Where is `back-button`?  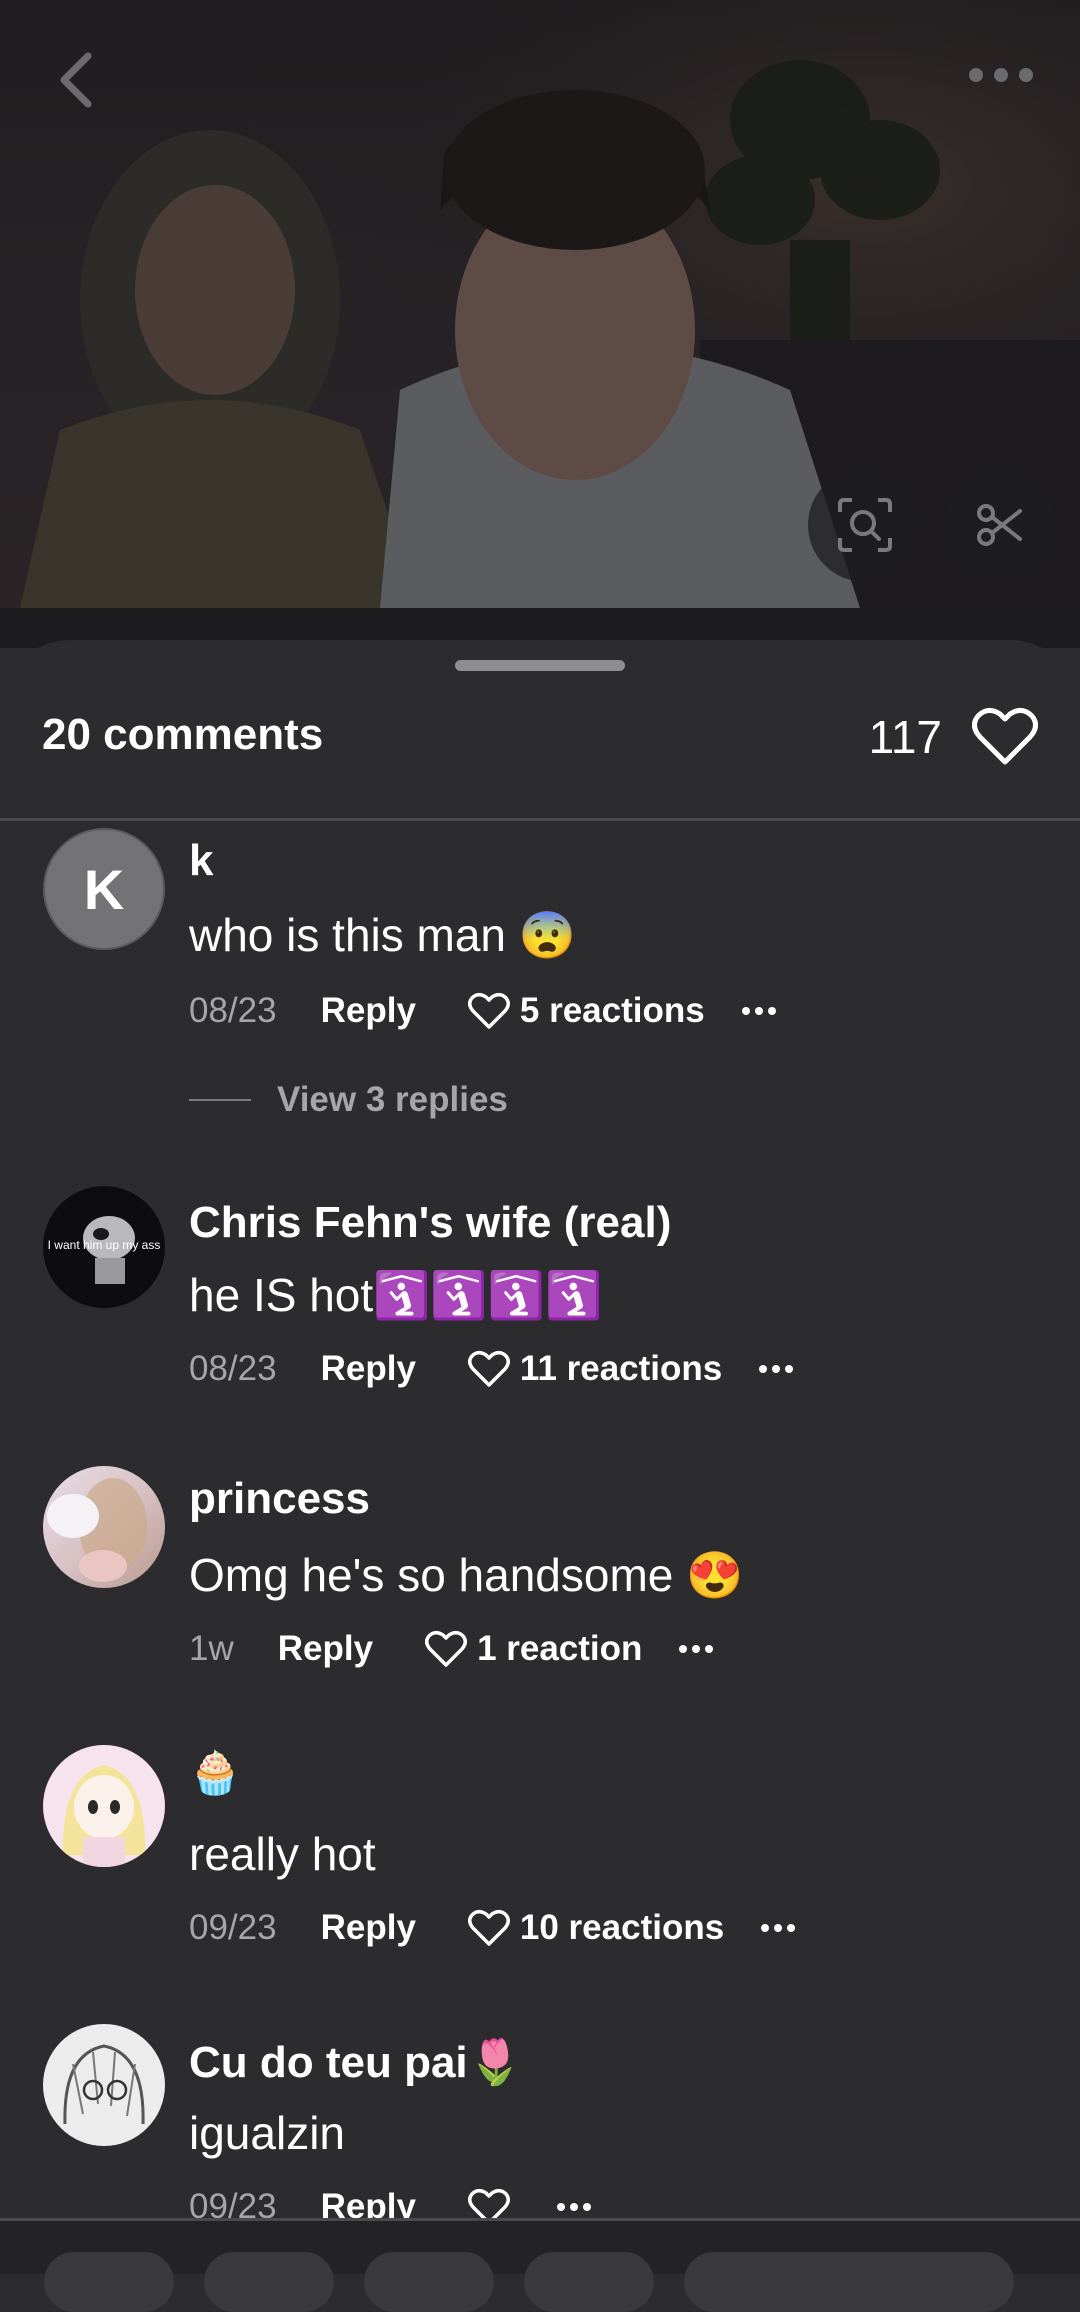 back-button is located at coordinates (78, 80).